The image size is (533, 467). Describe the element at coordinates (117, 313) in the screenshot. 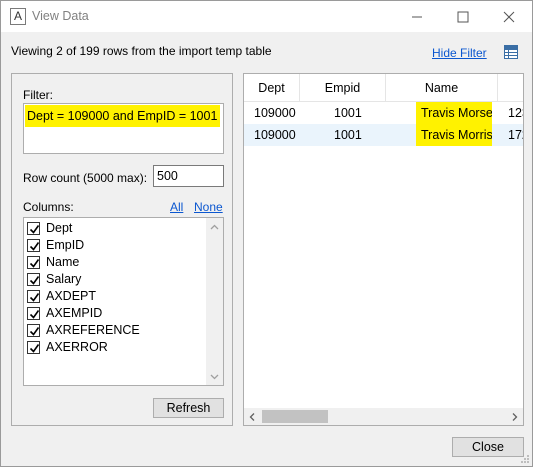

I see `column-item-axempid: AXEMPID` at that location.